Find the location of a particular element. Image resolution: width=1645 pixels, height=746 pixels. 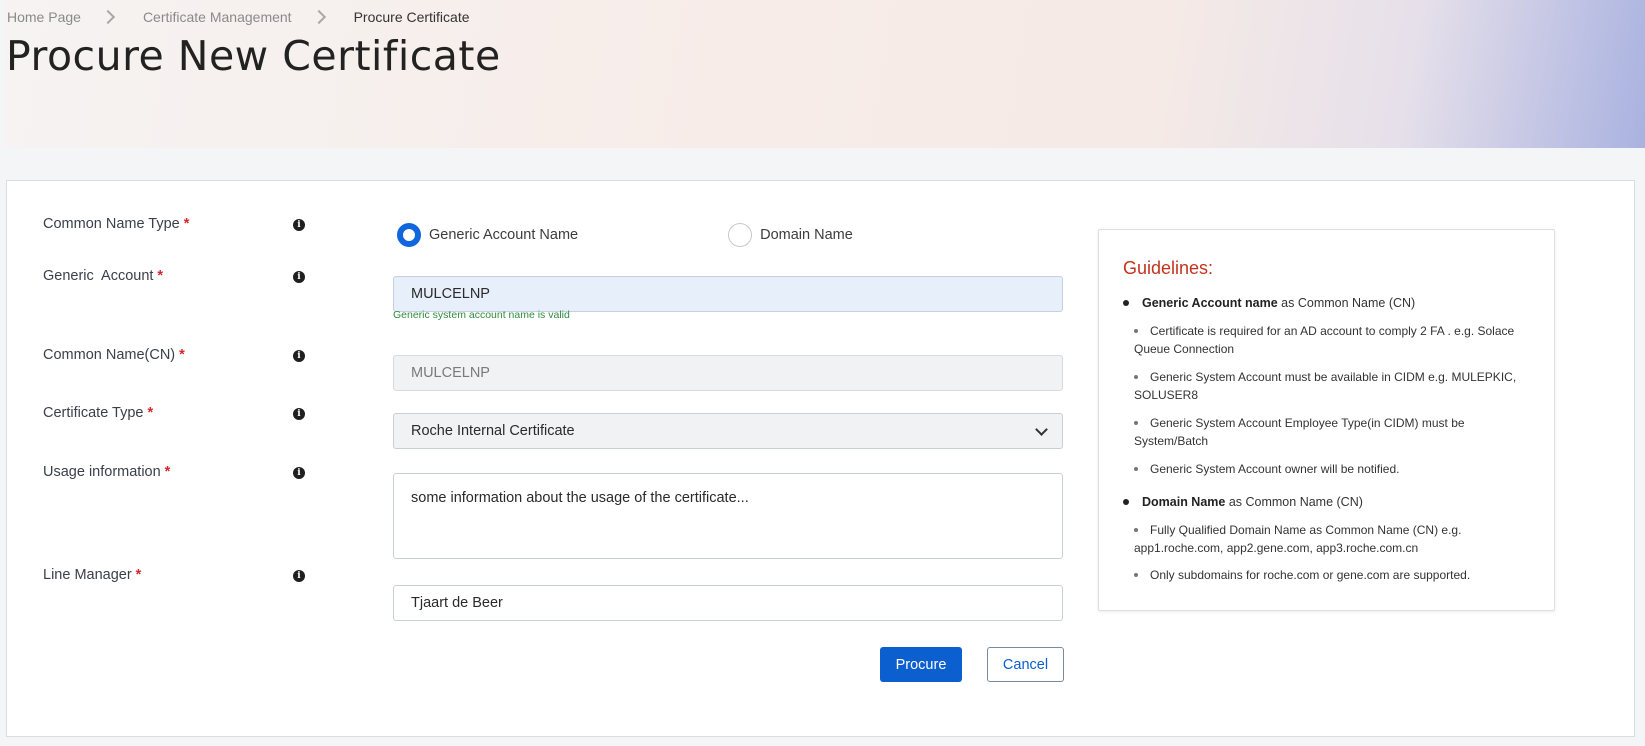

certificate-type-selected-value: Roche Internal Certificate is located at coordinates (493, 431).